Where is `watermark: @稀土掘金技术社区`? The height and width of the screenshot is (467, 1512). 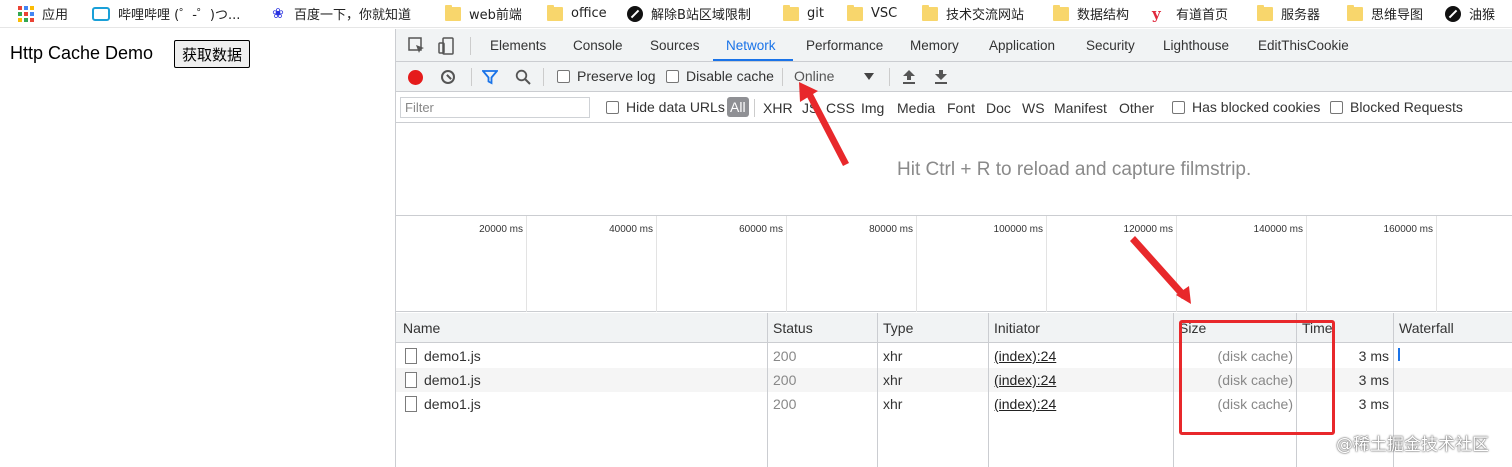 watermark: @稀土掘金技术社区 is located at coordinates (1412, 445).